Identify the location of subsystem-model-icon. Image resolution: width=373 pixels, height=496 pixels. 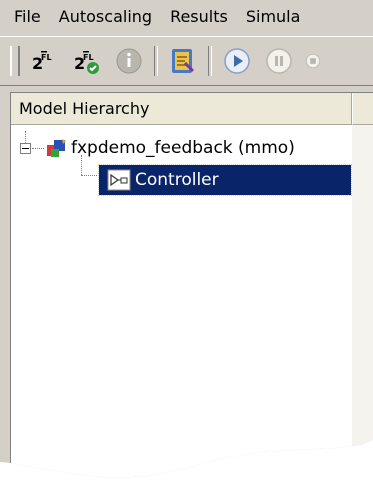
(56, 148).